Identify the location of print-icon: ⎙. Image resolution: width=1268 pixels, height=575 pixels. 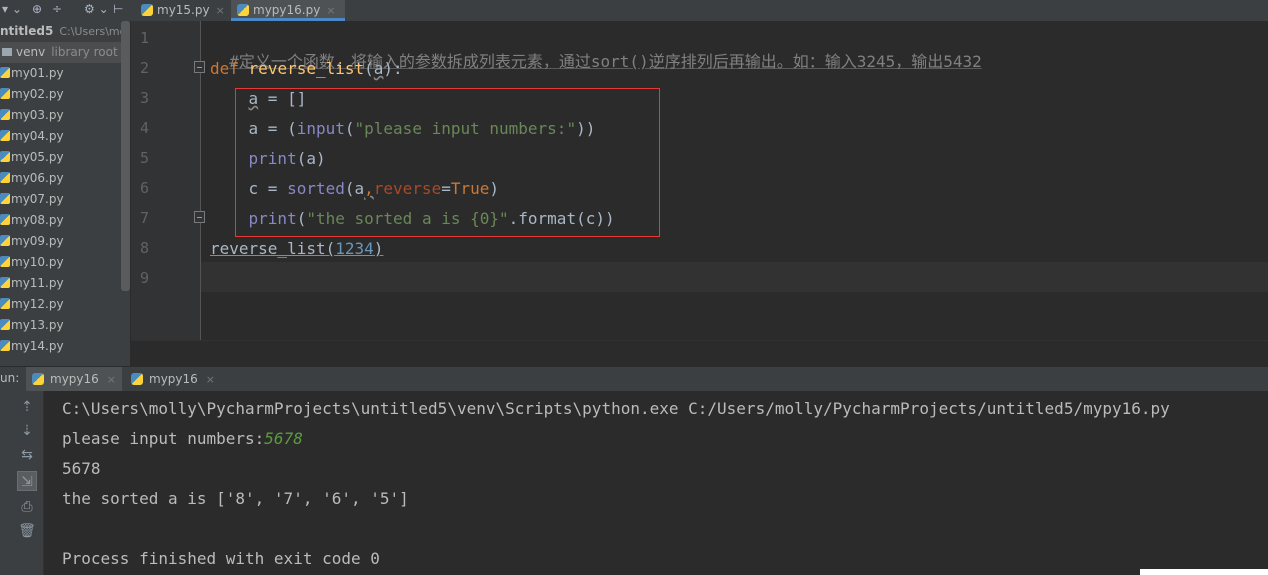
(27, 507).